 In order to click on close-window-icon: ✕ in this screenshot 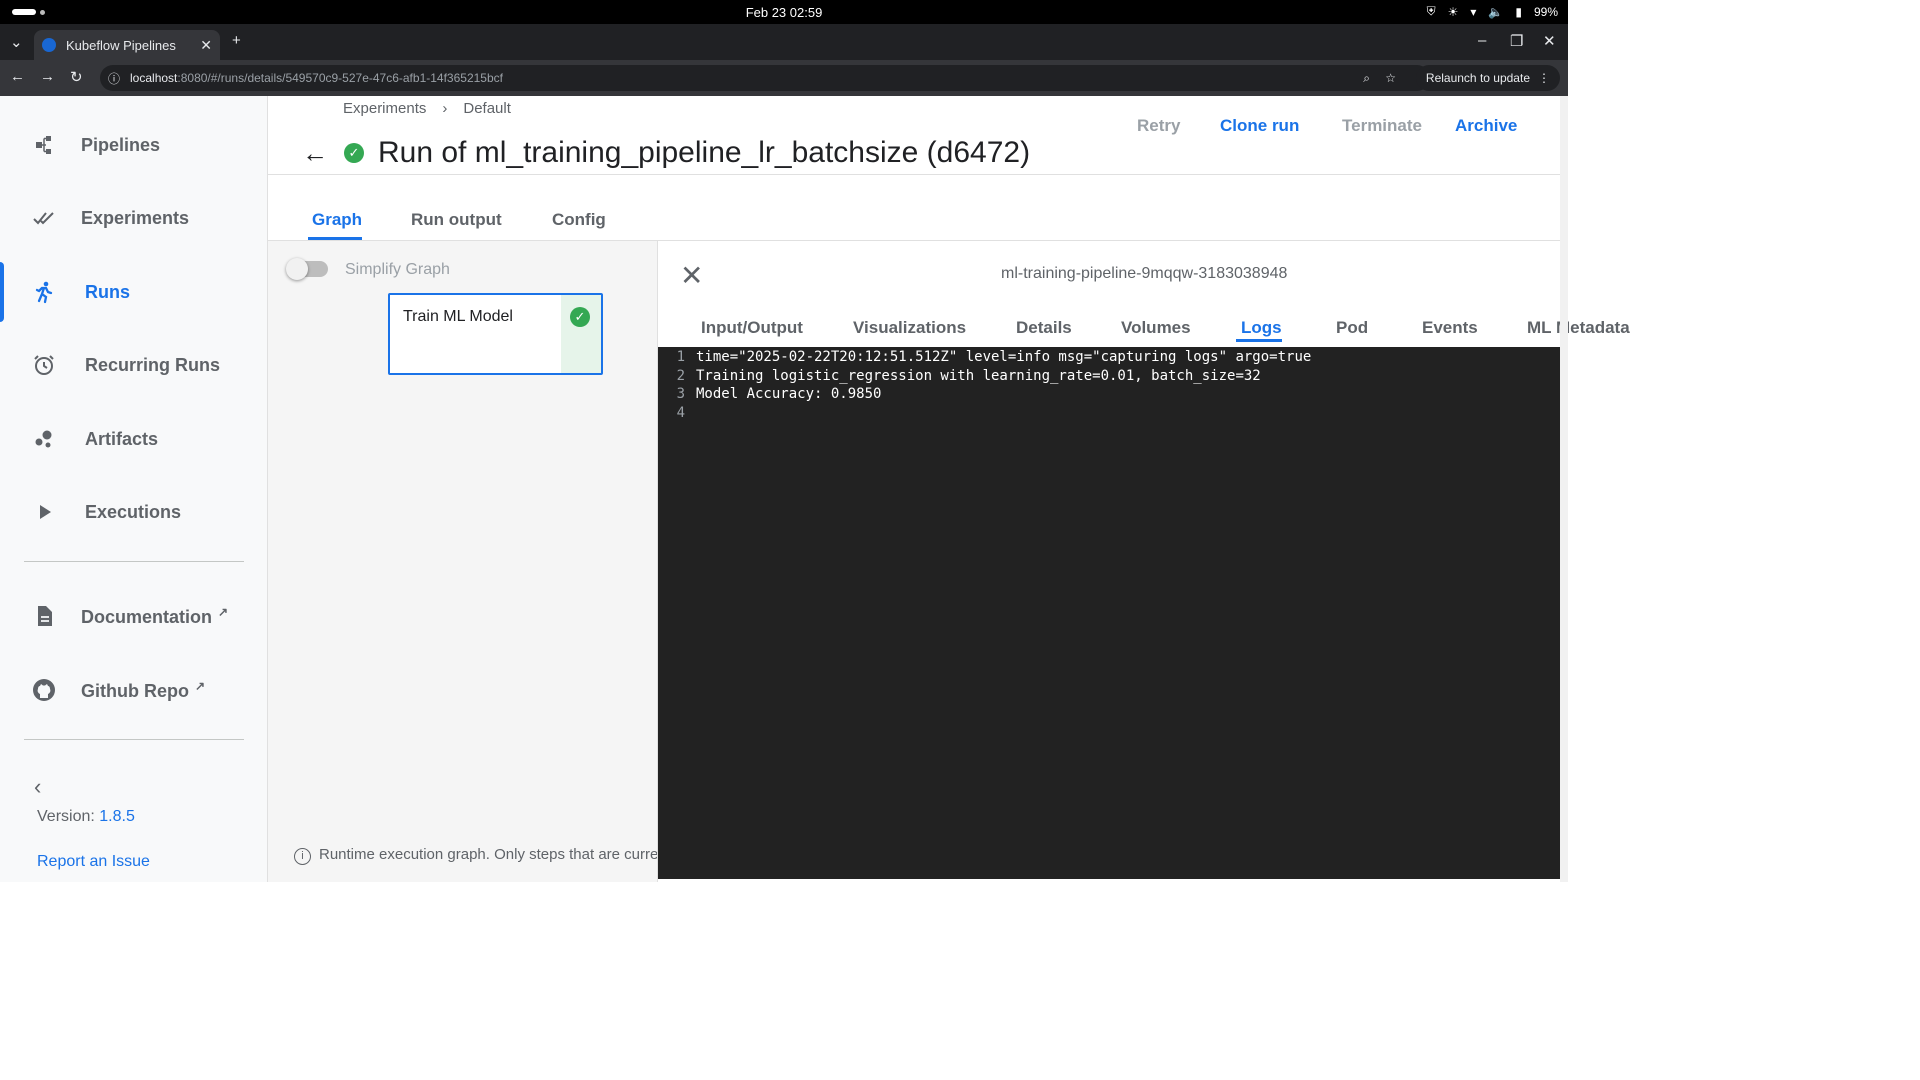, I will do `click(1549, 41)`.